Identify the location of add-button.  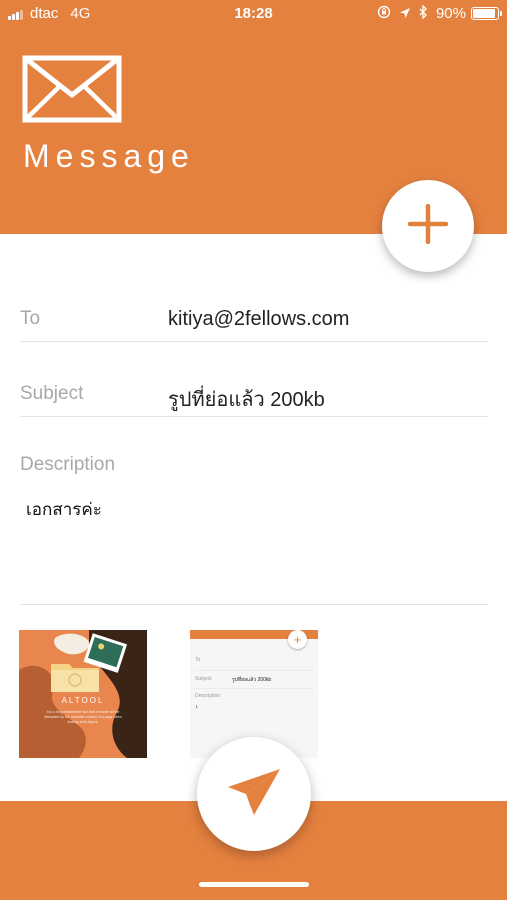
(428, 226).